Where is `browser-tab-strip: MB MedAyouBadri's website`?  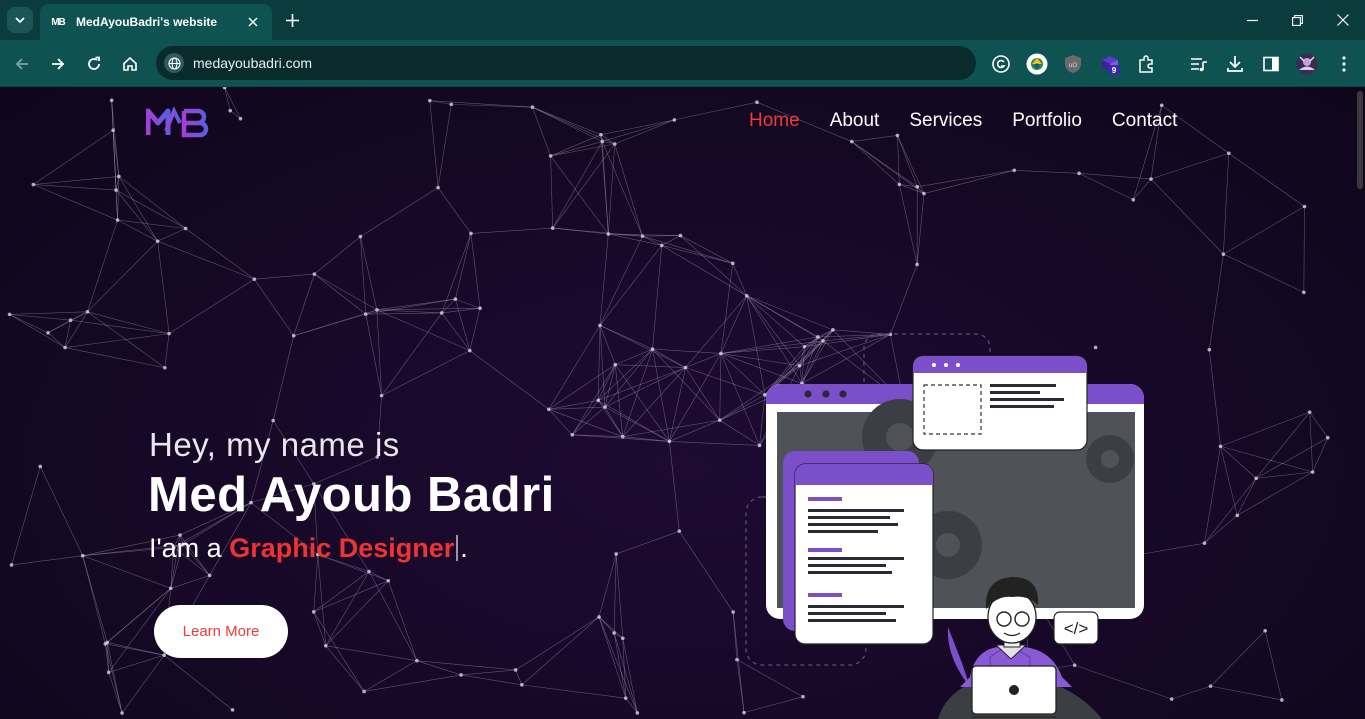
browser-tab-strip: MB MedAyouBadri's website is located at coordinates (682, 20).